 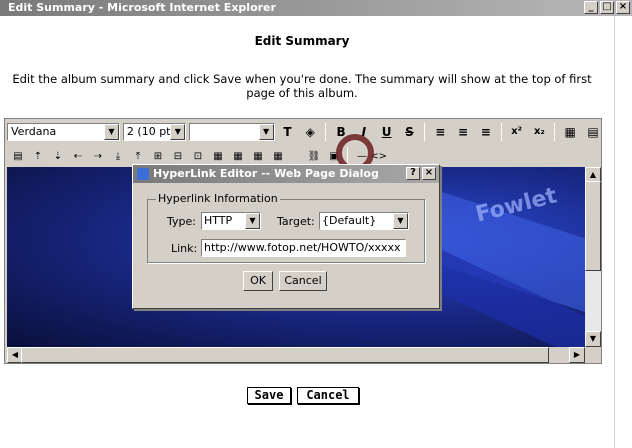 What do you see at coordinates (591, 7) in the screenshot?
I see `minimize-button: _` at bounding box center [591, 7].